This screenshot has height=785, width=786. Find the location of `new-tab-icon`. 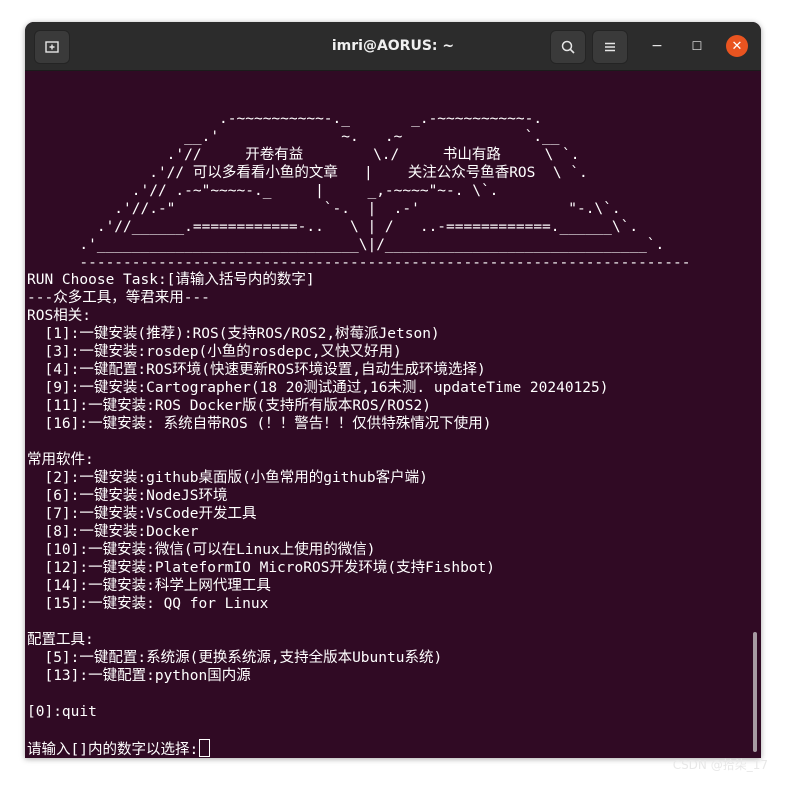

new-tab-icon is located at coordinates (52, 47).